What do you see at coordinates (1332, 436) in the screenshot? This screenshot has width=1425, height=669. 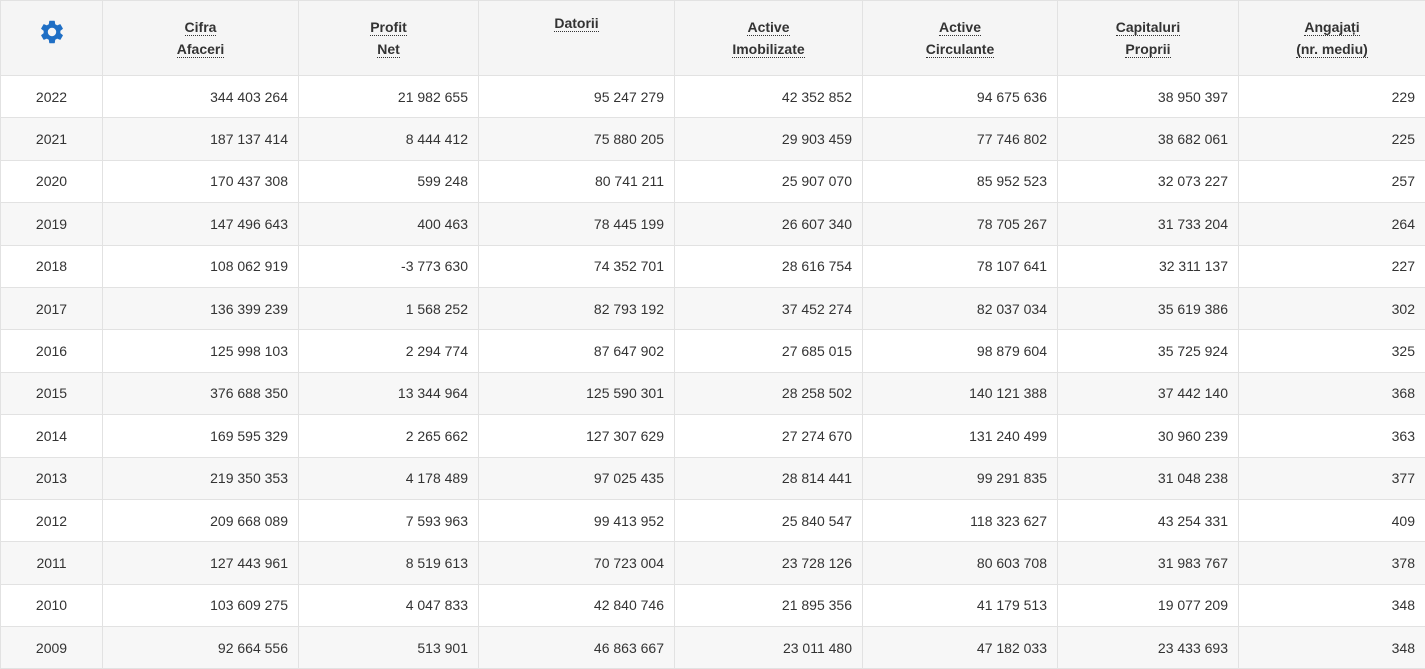 I see `angajati-cell: 363` at bounding box center [1332, 436].